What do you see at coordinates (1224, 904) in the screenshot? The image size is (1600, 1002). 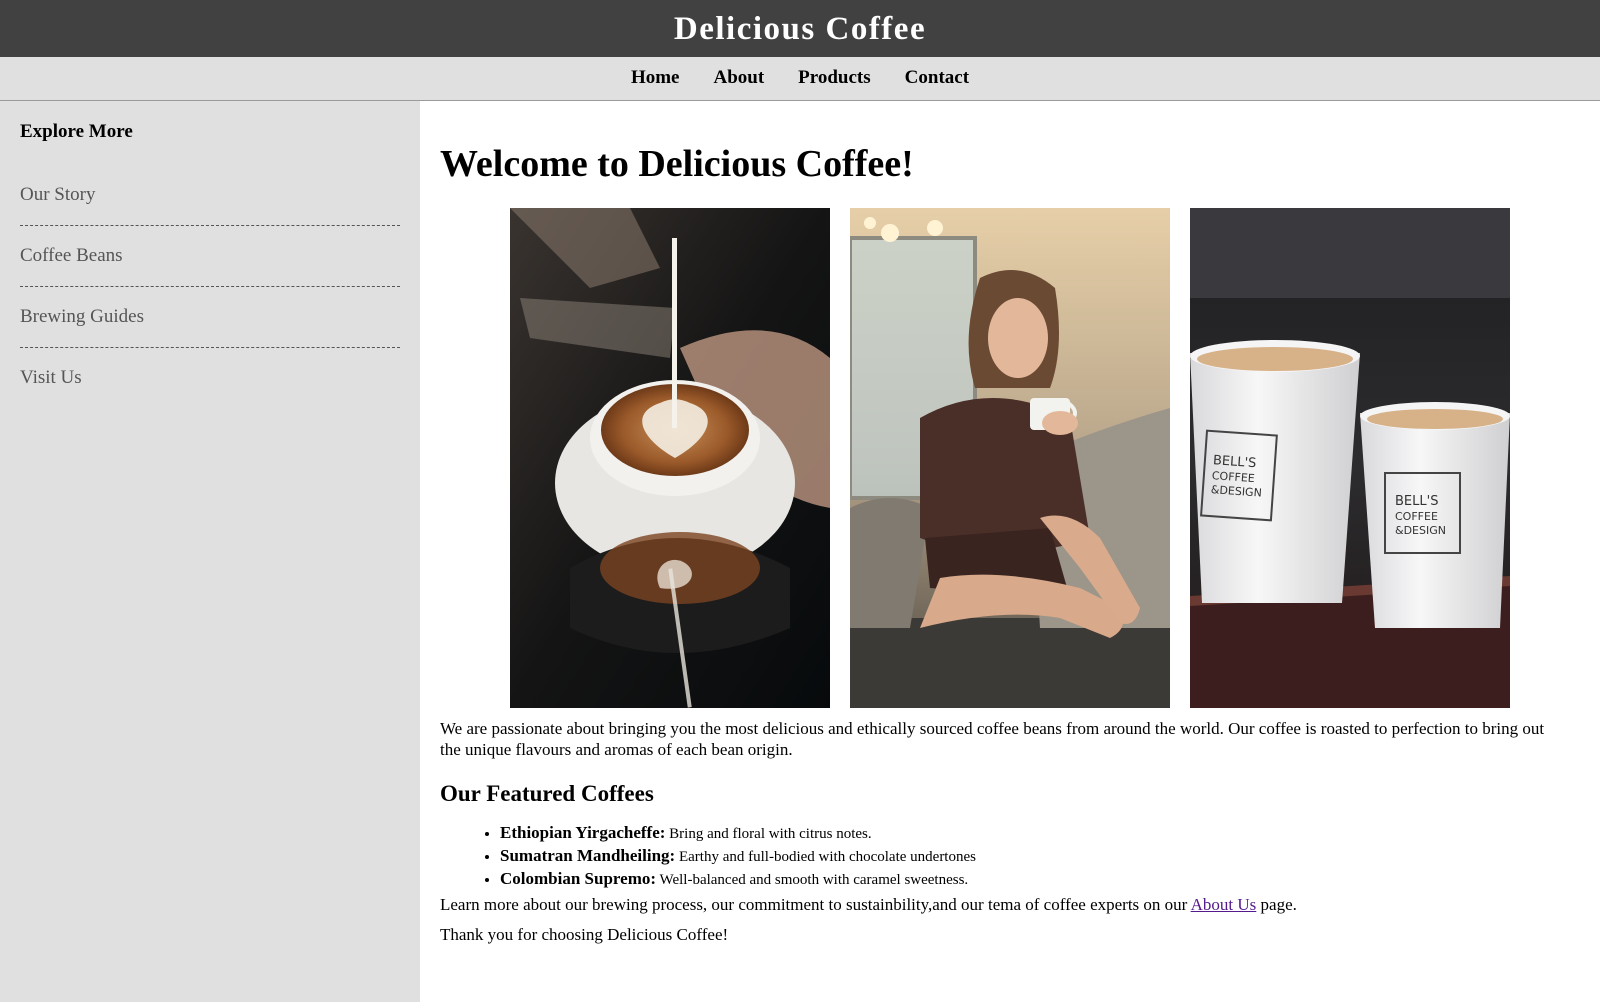 I see `about-us-link: About Us` at bounding box center [1224, 904].